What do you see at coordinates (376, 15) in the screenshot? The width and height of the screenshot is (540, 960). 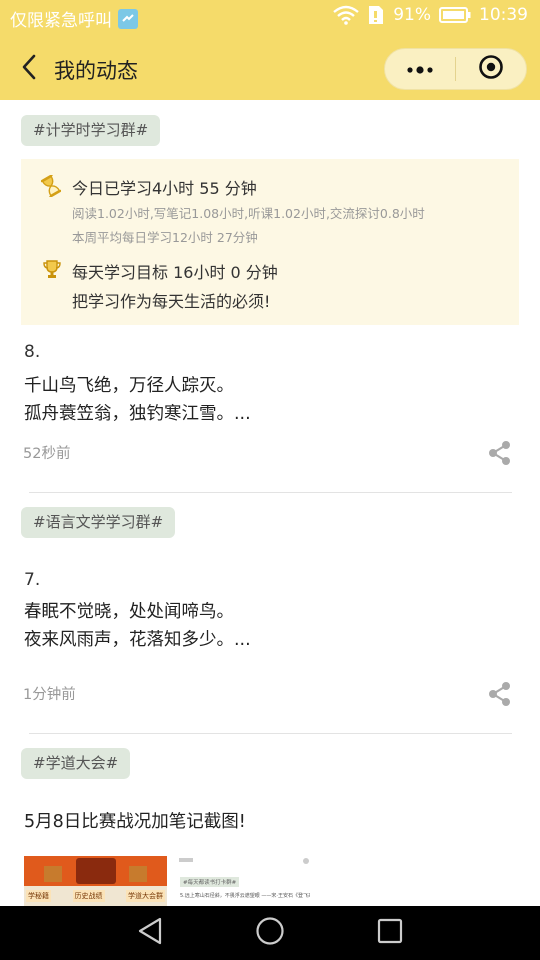 I see `sim-icon` at bounding box center [376, 15].